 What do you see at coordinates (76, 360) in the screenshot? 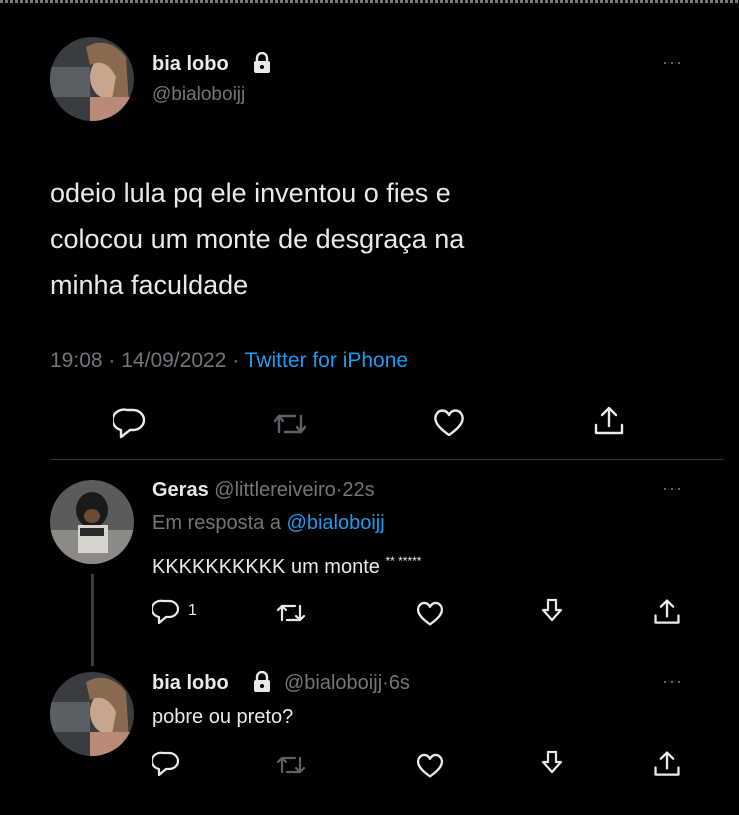
I see `tweet-time: 19:08` at bounding box center [76, 360].